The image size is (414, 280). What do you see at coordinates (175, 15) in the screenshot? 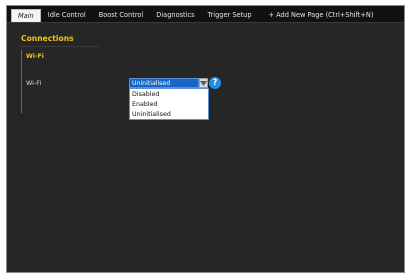
I see `tab-diagnostics: Diagnostics` at bounding box center [175, 15].